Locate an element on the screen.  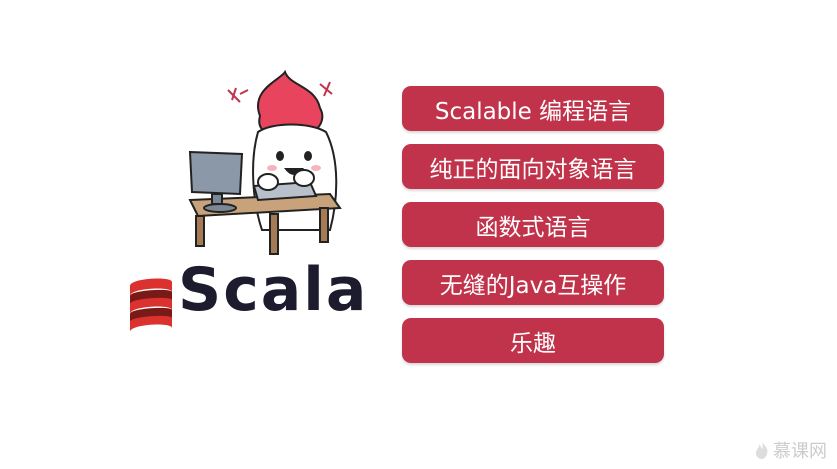
feature-item-fun: 乐趣 is located at coordinates (533, 340).